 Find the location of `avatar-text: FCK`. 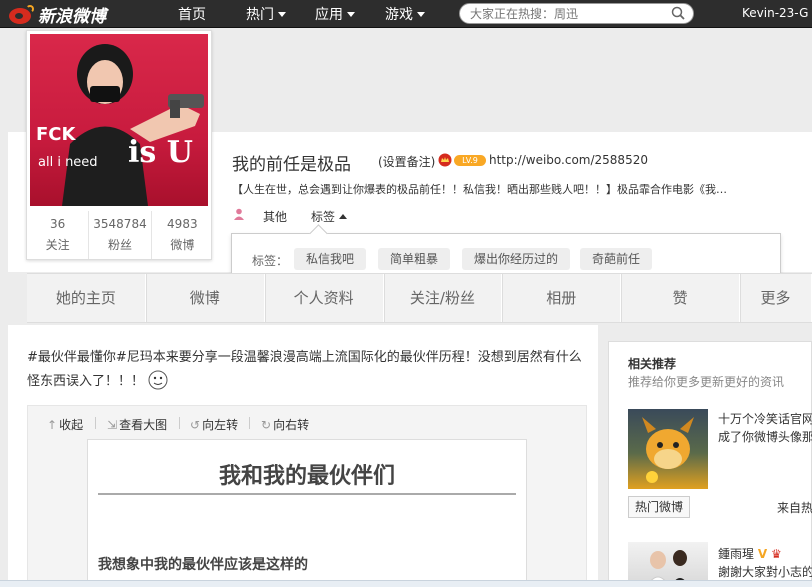

avatar-text: FCK is located at coordinates (56, 134).